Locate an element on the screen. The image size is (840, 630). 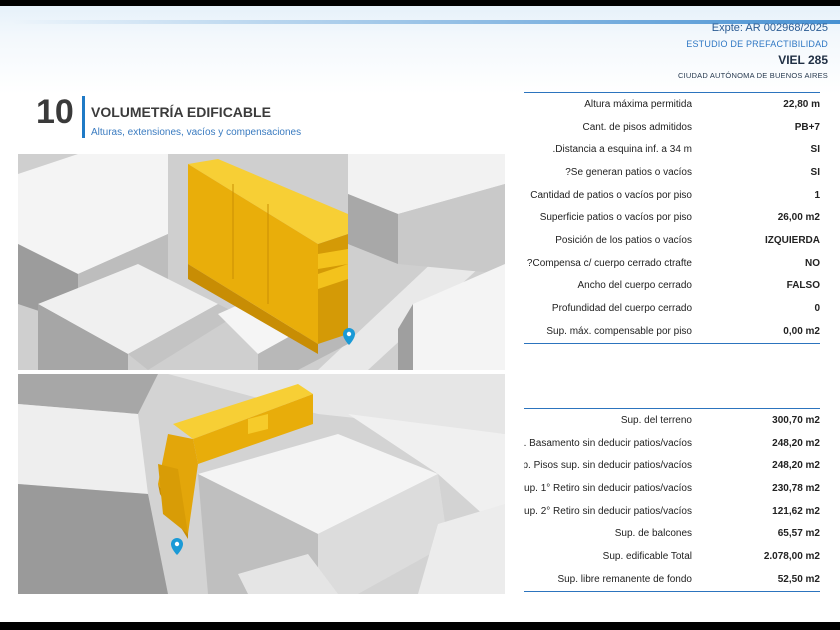
table-row: Cant. de pisos admitidos PB+7 is located at coordinates (672, 127).